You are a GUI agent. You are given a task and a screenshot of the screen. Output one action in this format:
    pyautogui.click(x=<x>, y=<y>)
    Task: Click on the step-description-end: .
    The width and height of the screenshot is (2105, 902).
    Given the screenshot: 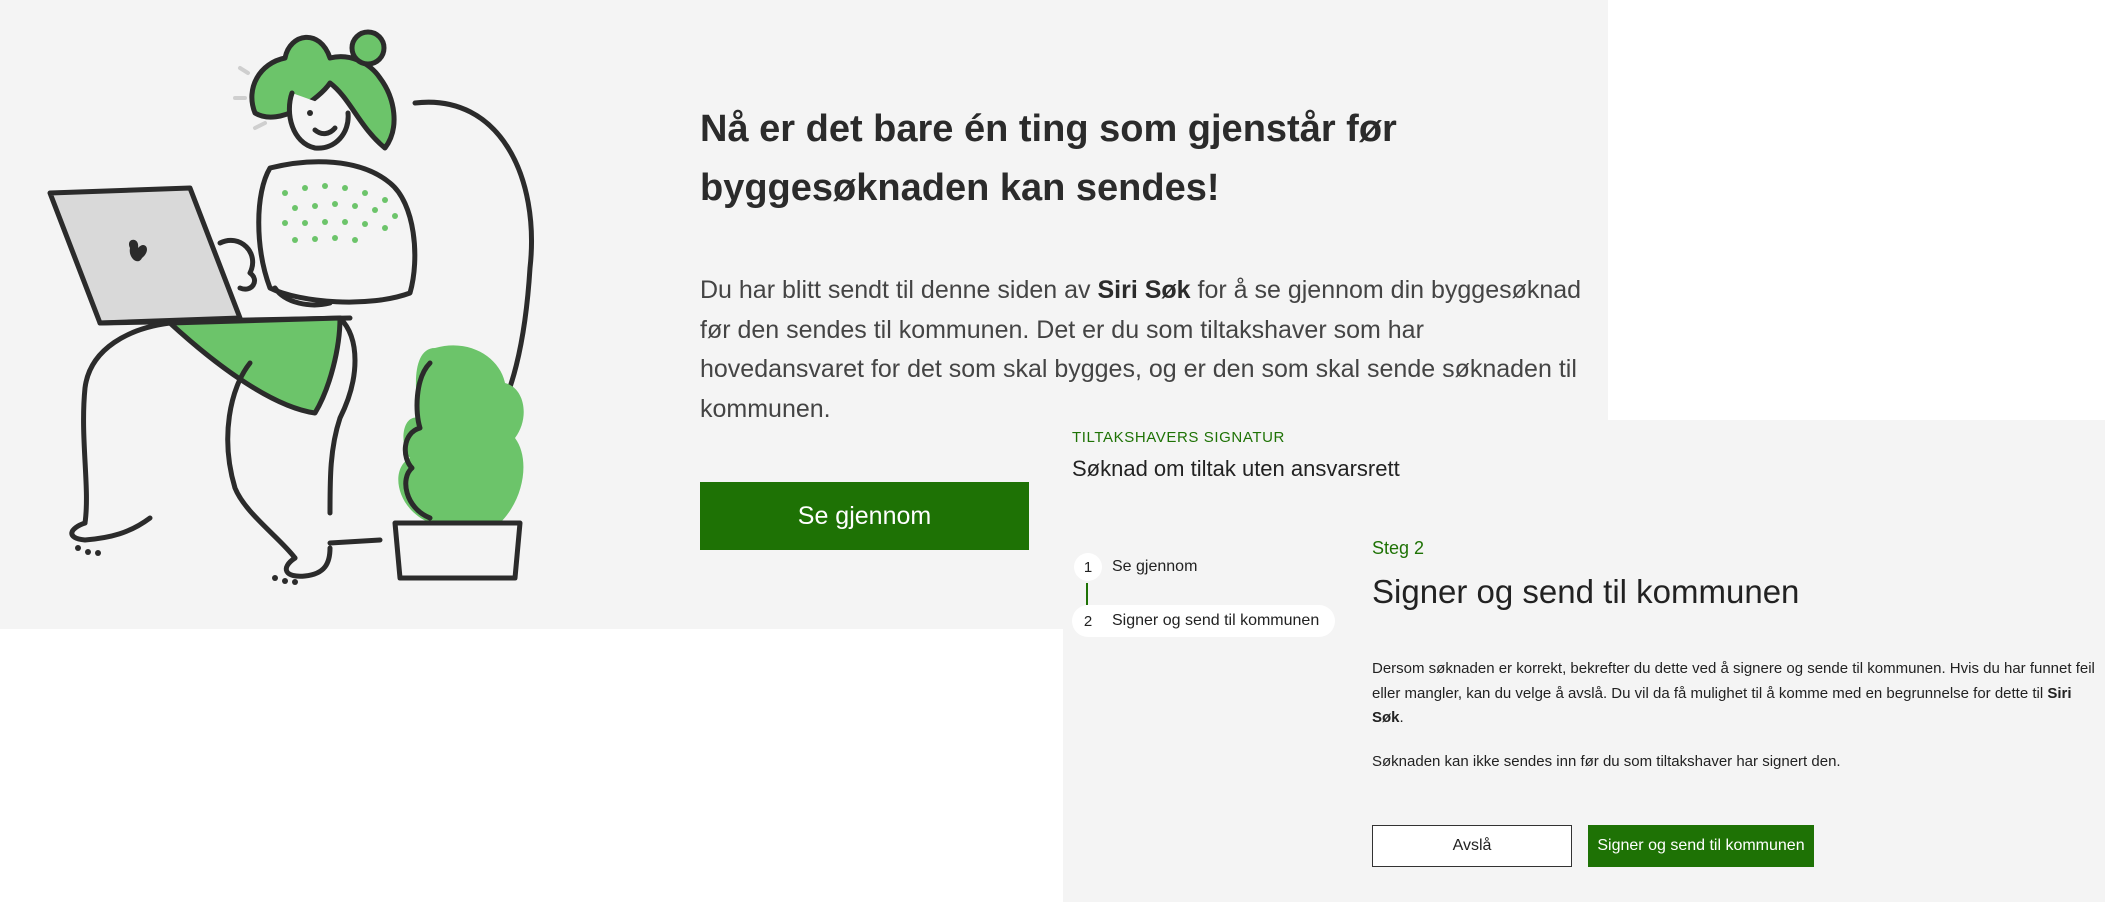 What is the action you would take?
    pyautogui.click(x=1401, y=717)
    